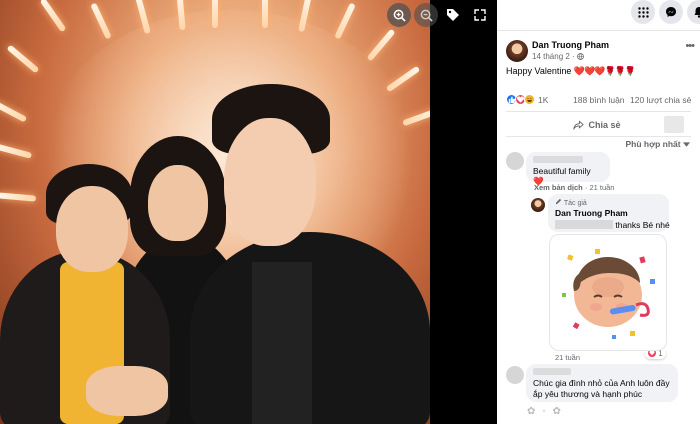 This screenshot has height=424, width=700. I want to click on comment-time: 21 tuần, so click(601, 187).